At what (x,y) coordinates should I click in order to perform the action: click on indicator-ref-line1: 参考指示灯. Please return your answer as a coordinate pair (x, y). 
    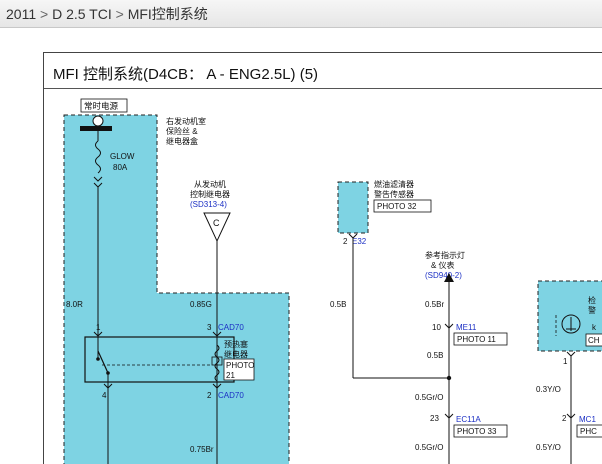
    Looking at the image, I should click on (445, 255).